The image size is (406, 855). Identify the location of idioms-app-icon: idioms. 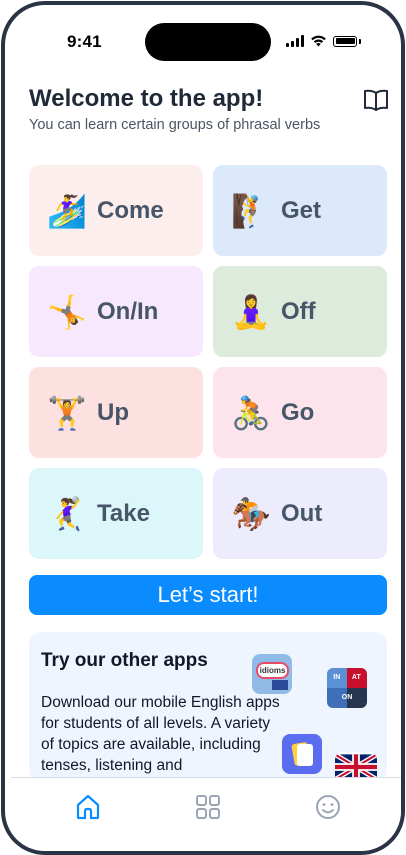
(272, 674).